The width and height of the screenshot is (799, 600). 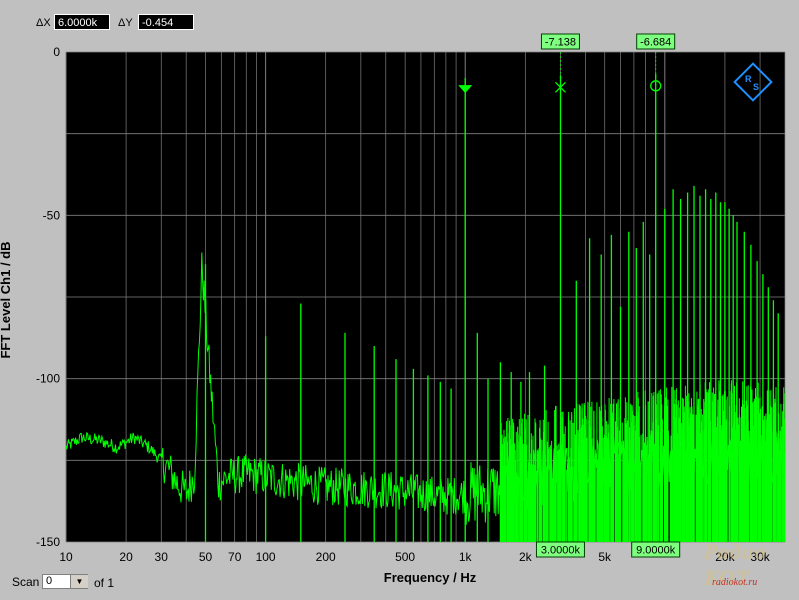 I want to click on y-tick-label: -100, so click(x=48, y=379).